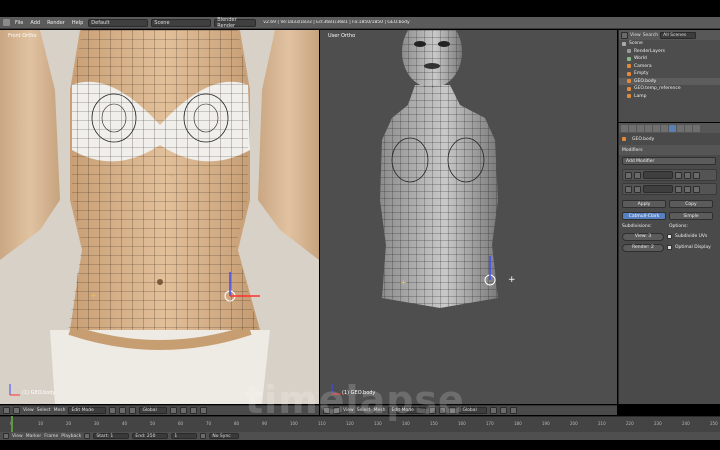  What do you see at coordinates (693, 247) in the screenshot?
I see `optimal-display-label: Optimal Display` at bounding box center [693, 247].